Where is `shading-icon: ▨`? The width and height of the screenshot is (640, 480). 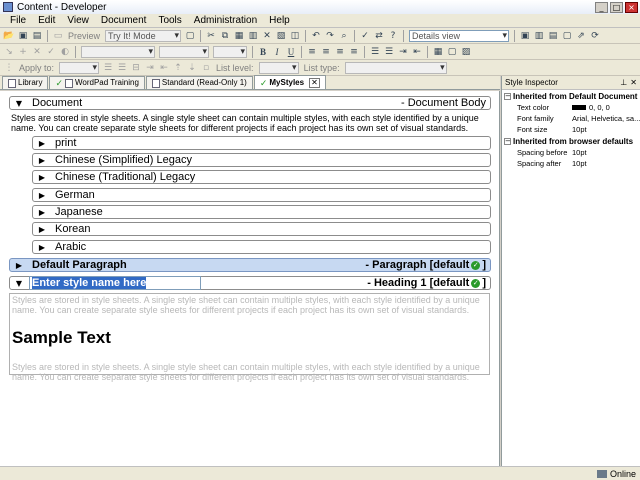
shading-icon: ▨ is located at coordinates (466, 52).